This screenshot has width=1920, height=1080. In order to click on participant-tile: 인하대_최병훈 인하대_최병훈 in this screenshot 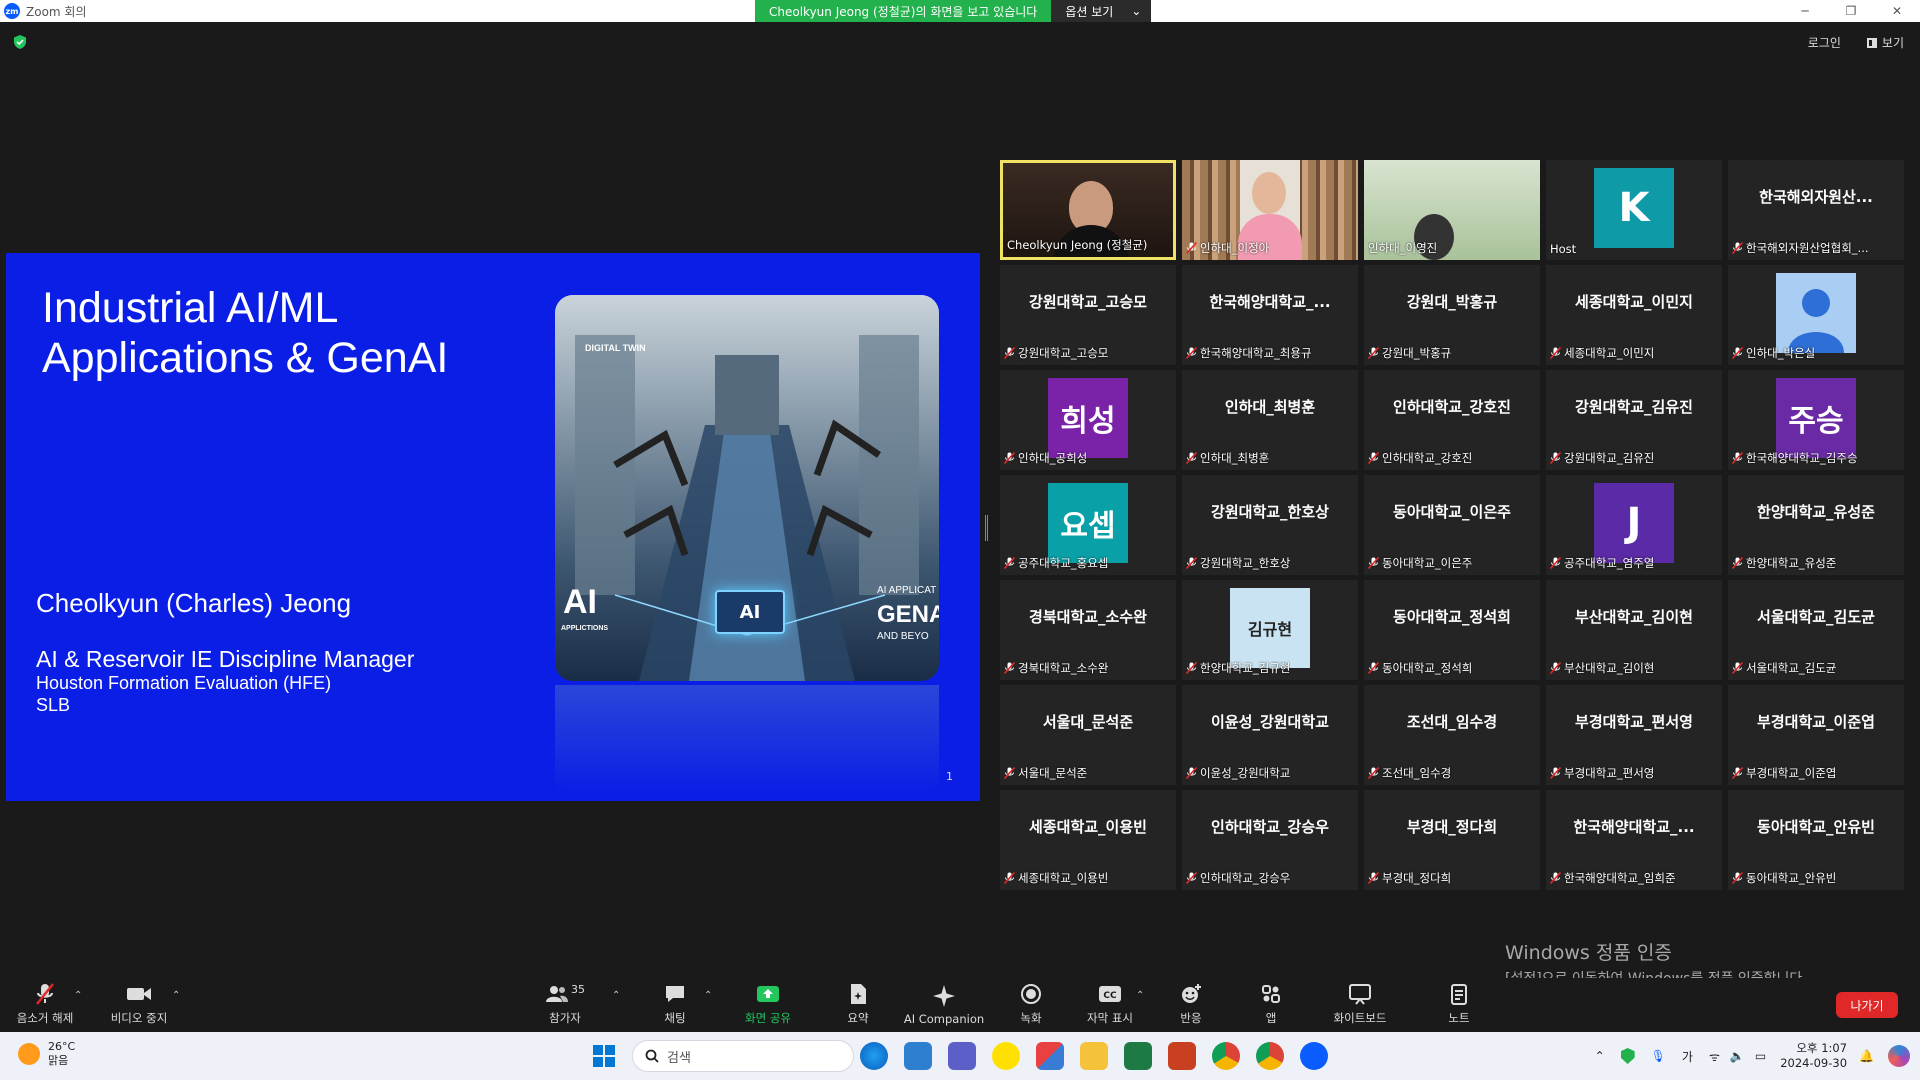, I will do `click(1270, 420)`.